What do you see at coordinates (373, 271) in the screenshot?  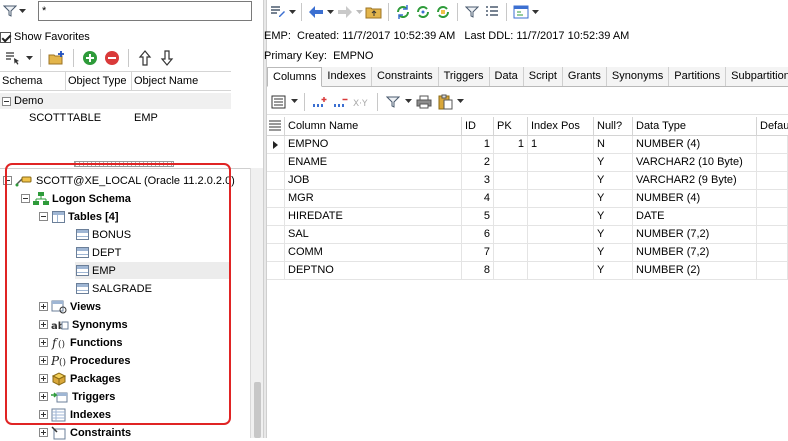 I see `cell-name: DEPTNO` at bounding box center [373, 271].